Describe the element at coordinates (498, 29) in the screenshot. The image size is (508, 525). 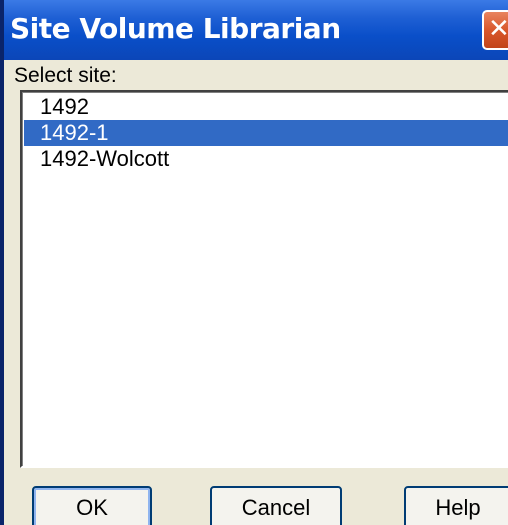
I see `close-icon: ✕` at that location.